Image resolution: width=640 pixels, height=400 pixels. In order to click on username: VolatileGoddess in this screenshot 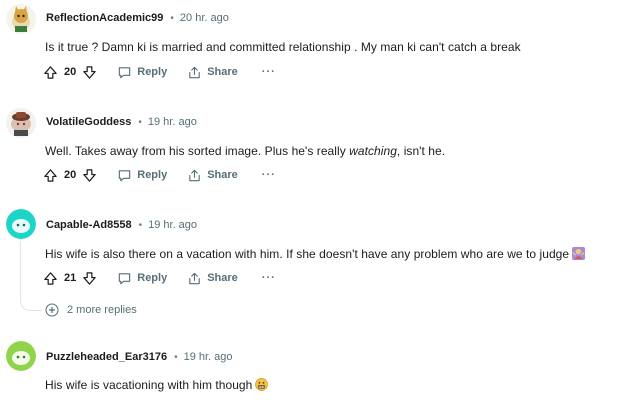, I will do `click(88, 122)`.